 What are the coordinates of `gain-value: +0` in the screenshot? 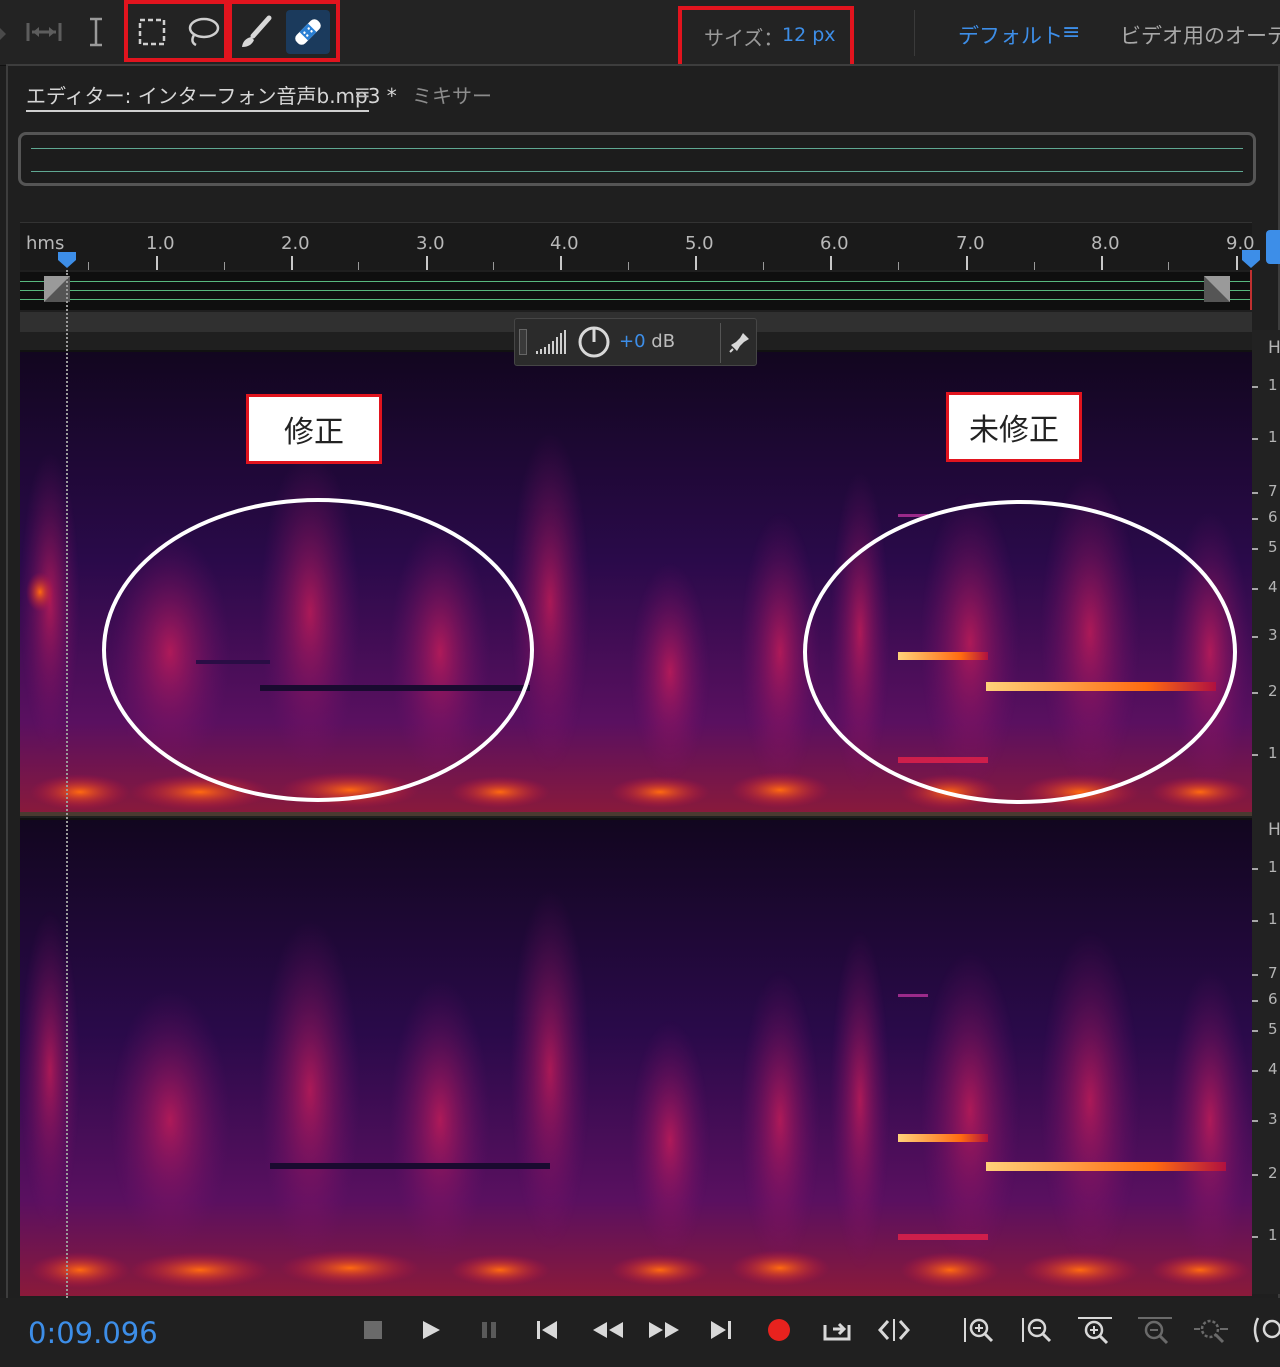 It's located at (632, 341).